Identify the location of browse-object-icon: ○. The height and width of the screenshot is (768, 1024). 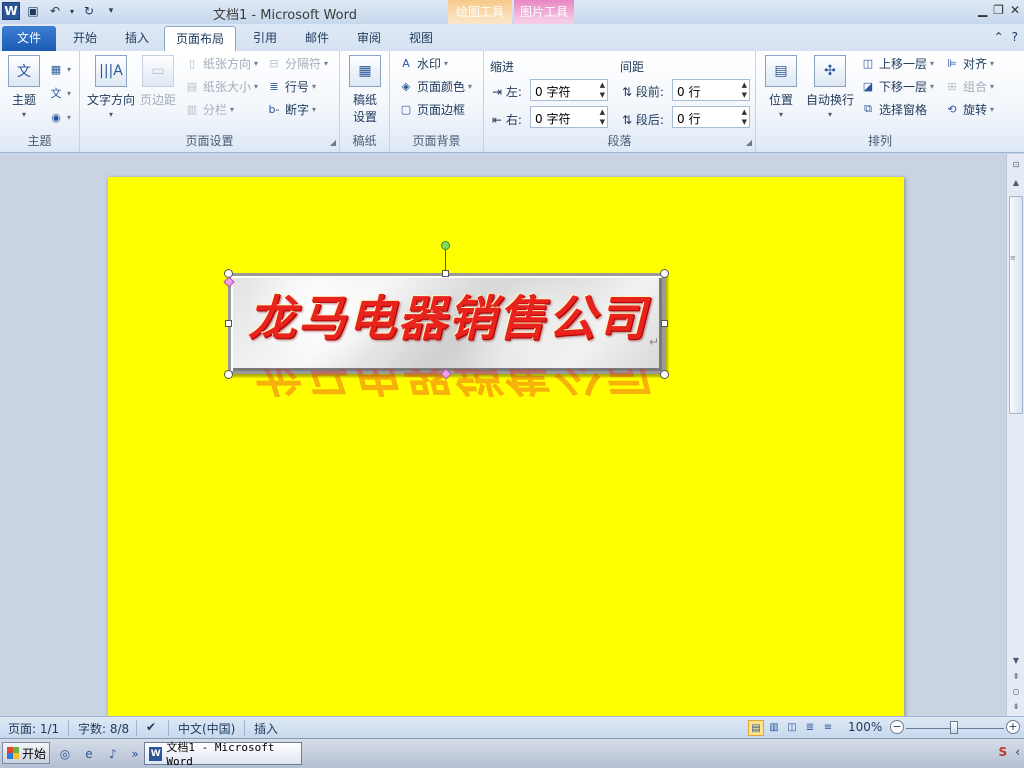
(1016, 692).